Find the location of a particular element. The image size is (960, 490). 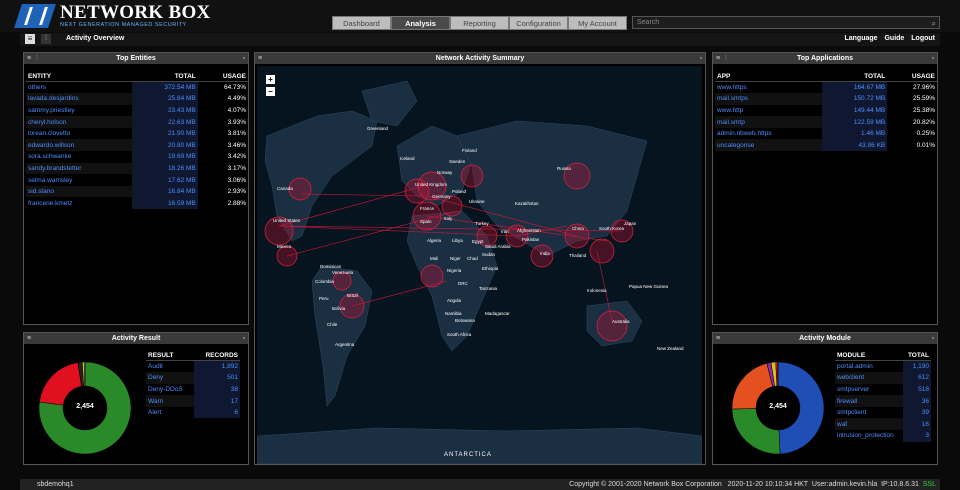

app-row: mail.smtp 122.59 MB 20.82% is located at coordinates (826, 122).